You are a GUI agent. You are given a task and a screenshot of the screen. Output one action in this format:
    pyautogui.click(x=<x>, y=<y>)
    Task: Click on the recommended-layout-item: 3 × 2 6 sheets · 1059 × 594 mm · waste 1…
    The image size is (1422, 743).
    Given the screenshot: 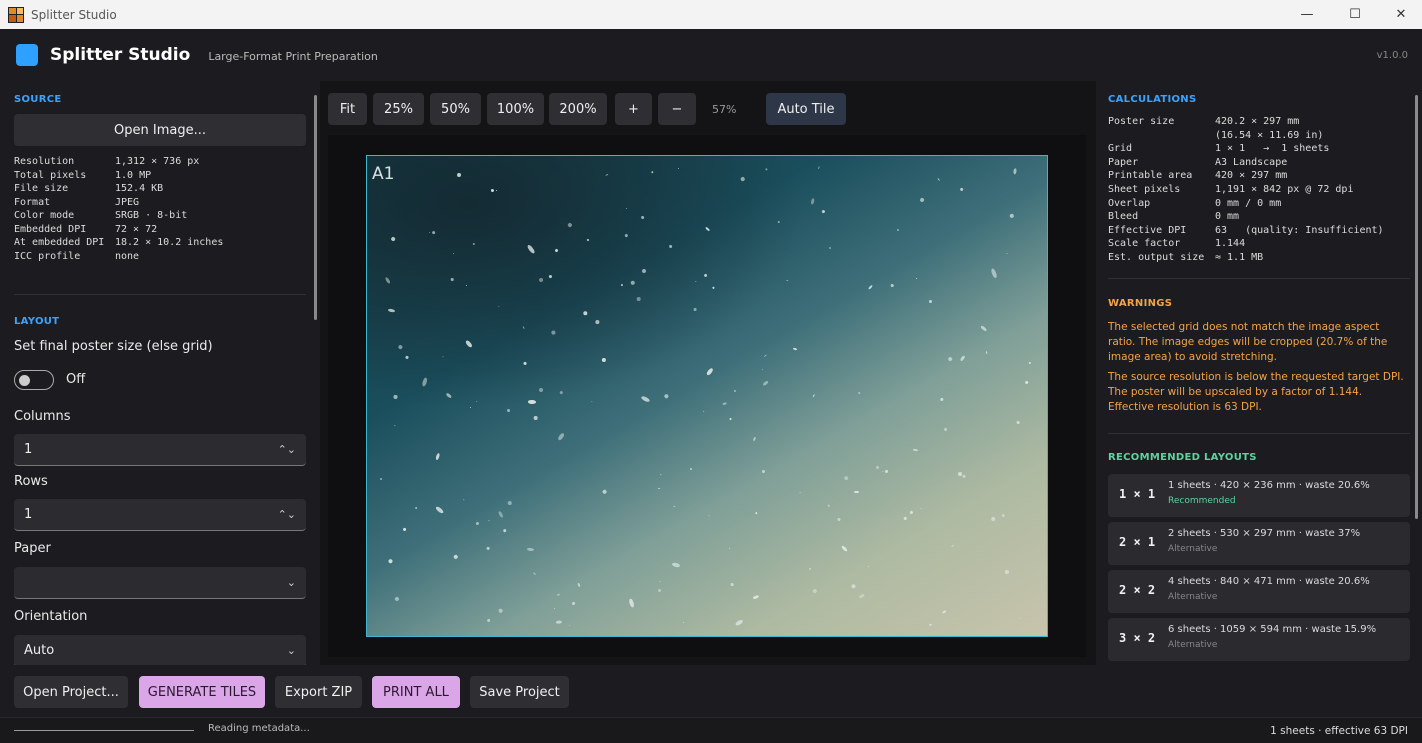 What is the action you would take?
    pyautogui.click(x=1259, y=639)
    